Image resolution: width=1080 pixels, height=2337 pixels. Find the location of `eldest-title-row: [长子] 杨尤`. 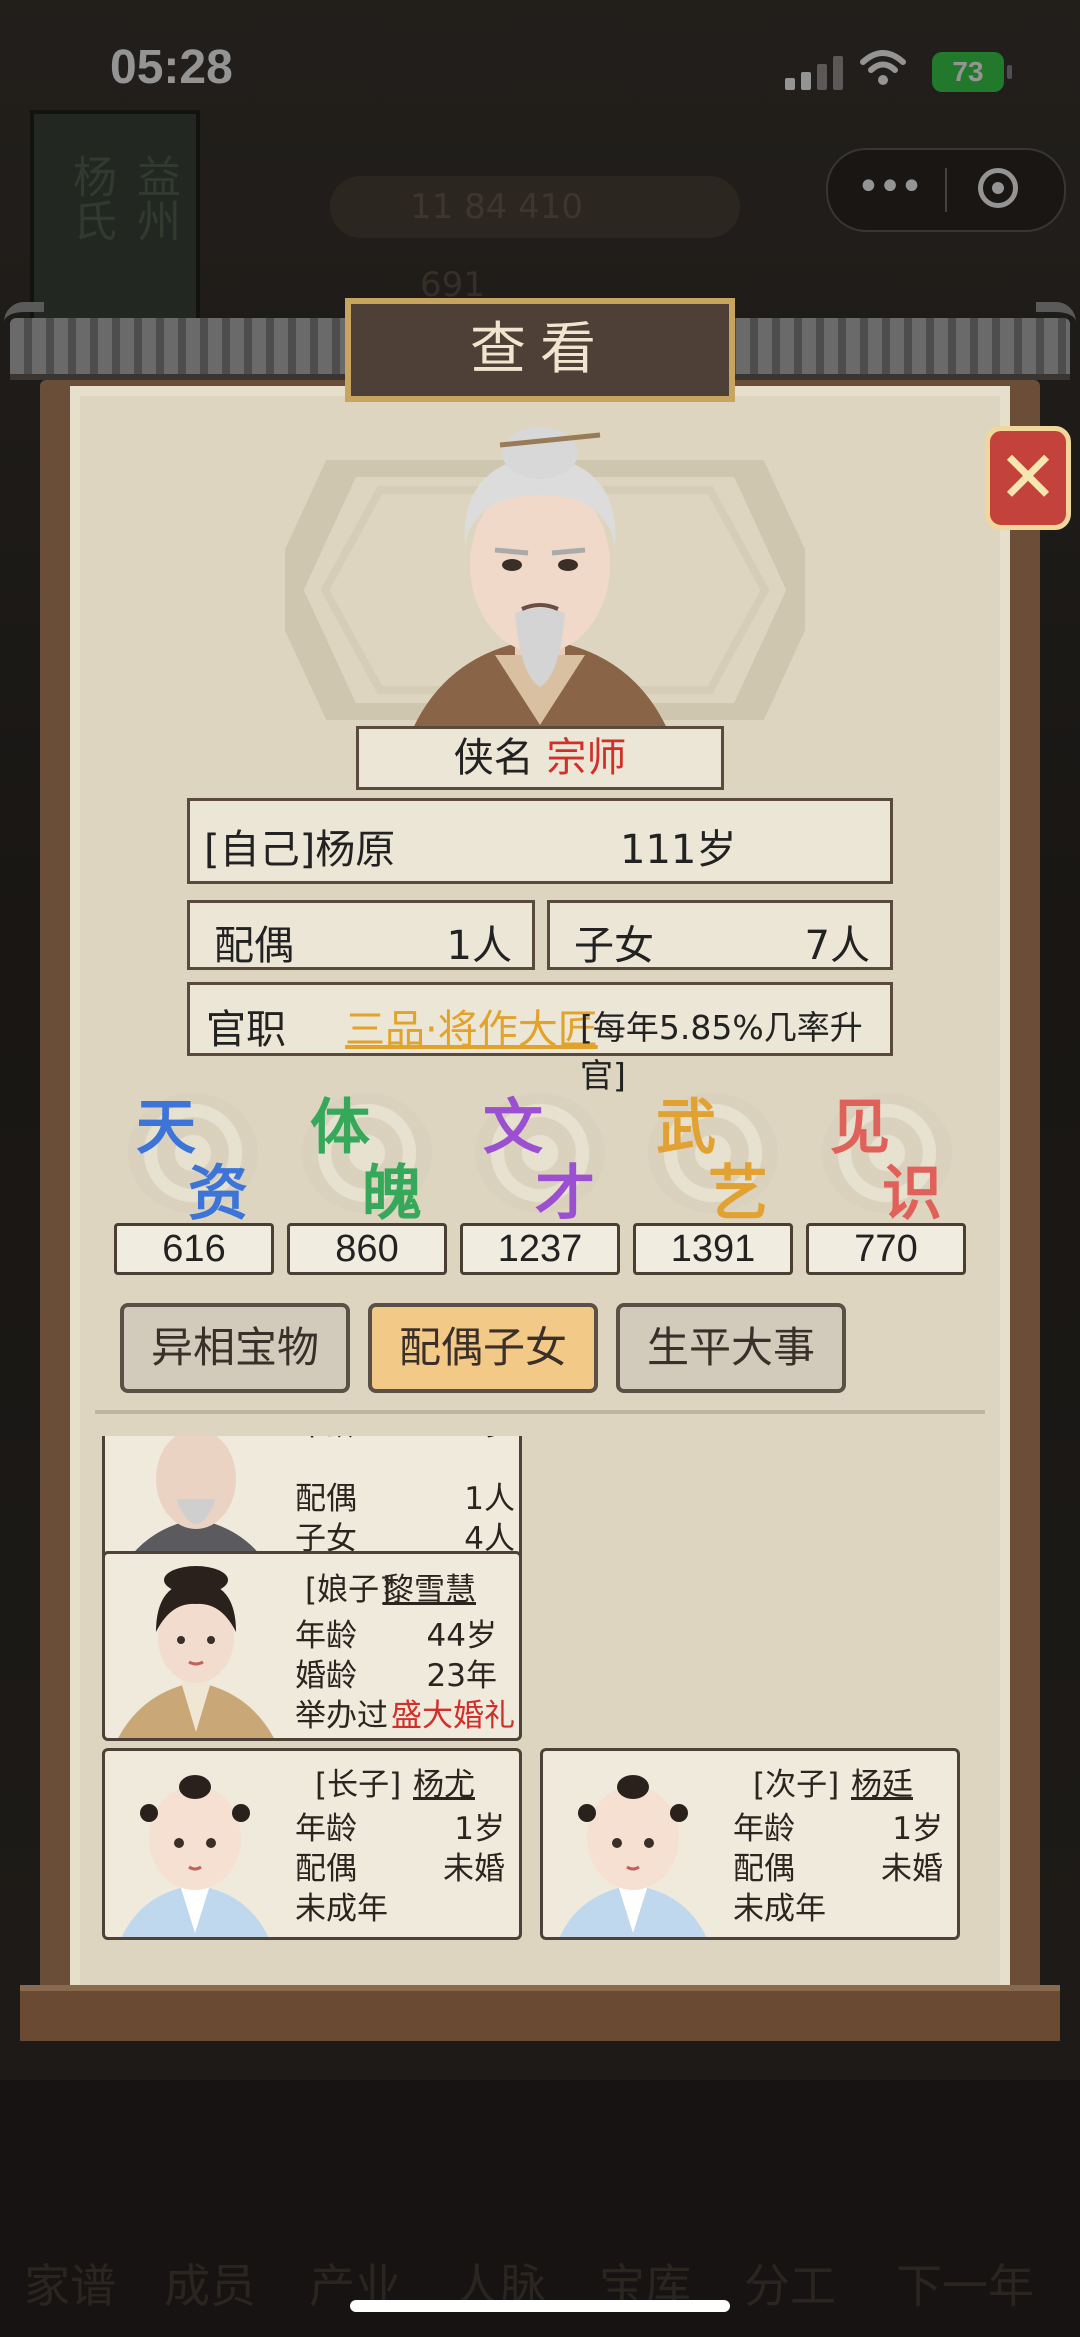

eldest-title-row: [长子] 杨尤 is located at coordinates (405, 1781).